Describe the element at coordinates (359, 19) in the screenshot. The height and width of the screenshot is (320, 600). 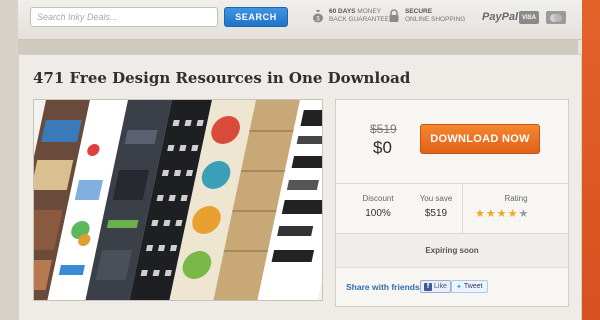
I see `money-back-line2: BACK GUARANTEE` at that location.